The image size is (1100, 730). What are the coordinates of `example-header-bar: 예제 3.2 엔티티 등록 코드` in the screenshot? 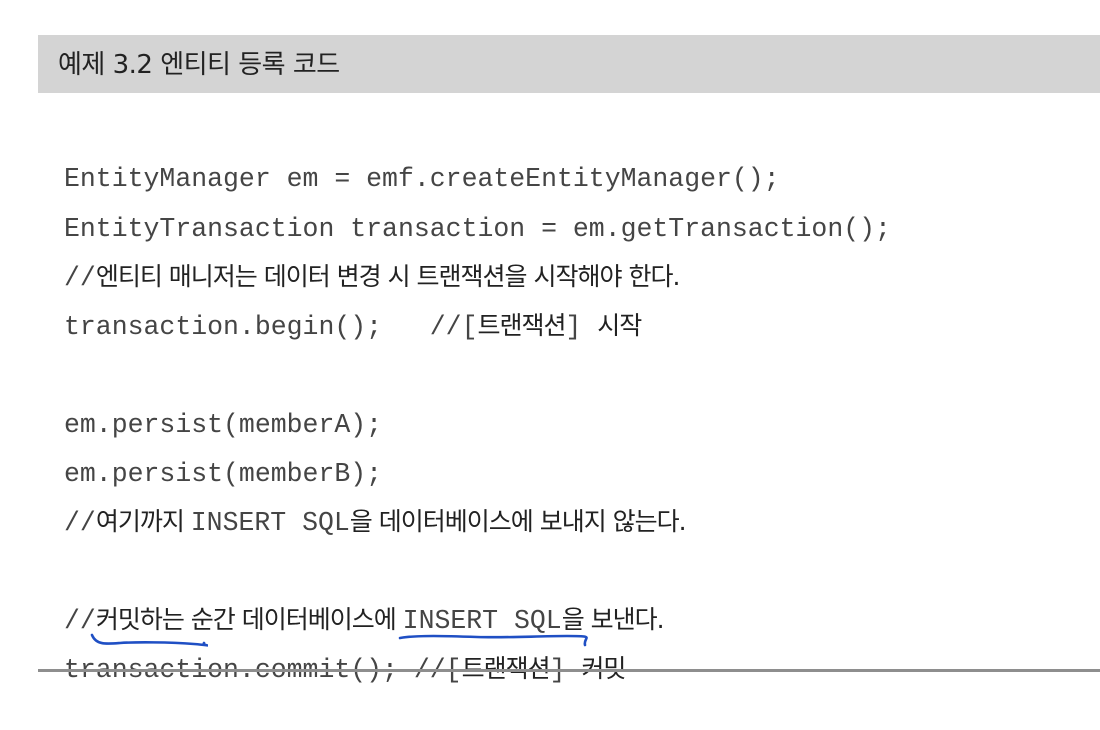 It's located at (569, 64).